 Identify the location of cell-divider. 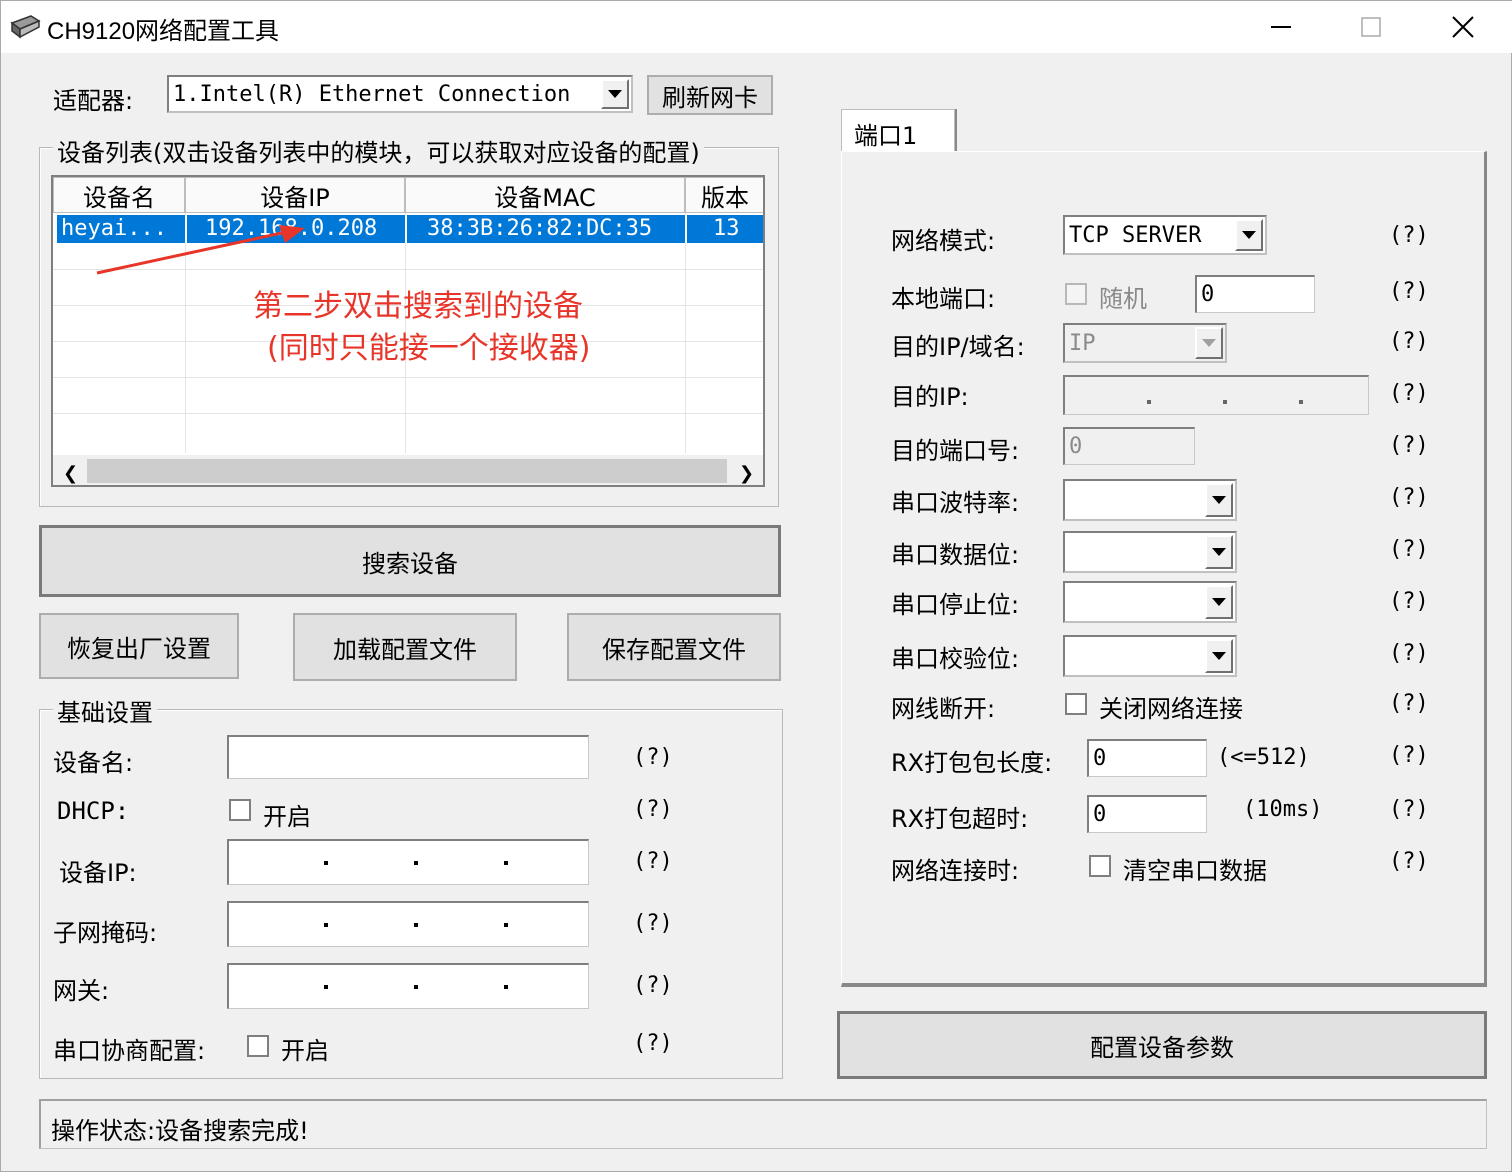
(406, 229).